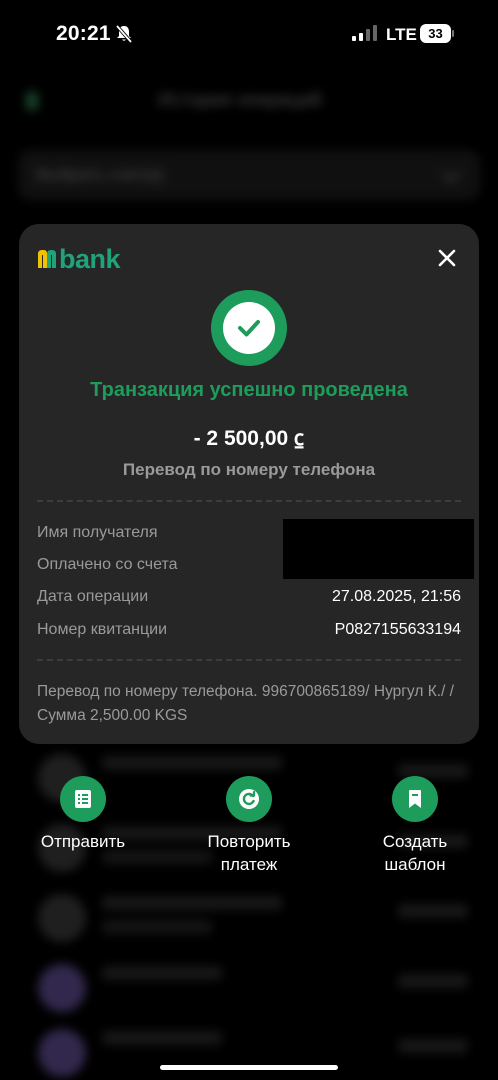  What do you see at coordinates (102, 629) in the screenshot?
I see `receipt-number-label: Номер квитанции` at bounding box center [102, 629].